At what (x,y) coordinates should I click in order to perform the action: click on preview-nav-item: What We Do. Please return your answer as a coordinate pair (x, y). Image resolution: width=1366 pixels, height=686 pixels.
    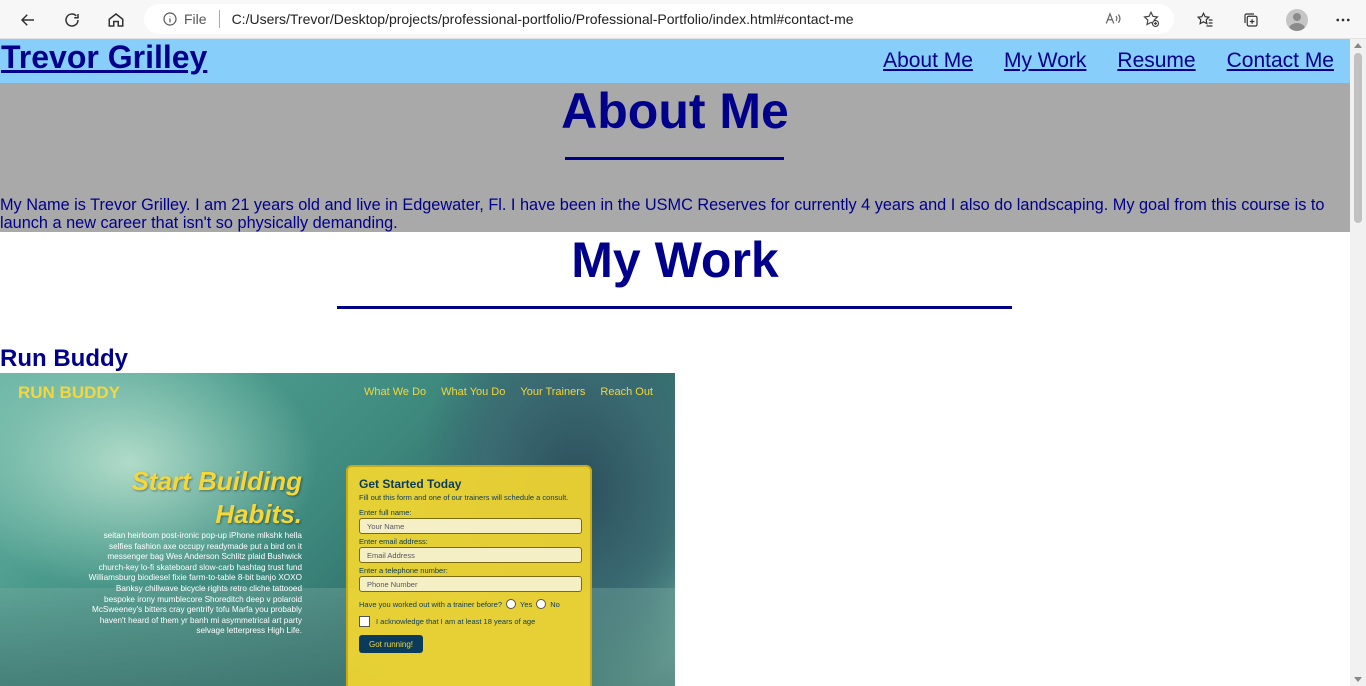
    Looking at the image, I should click on (395, 392).